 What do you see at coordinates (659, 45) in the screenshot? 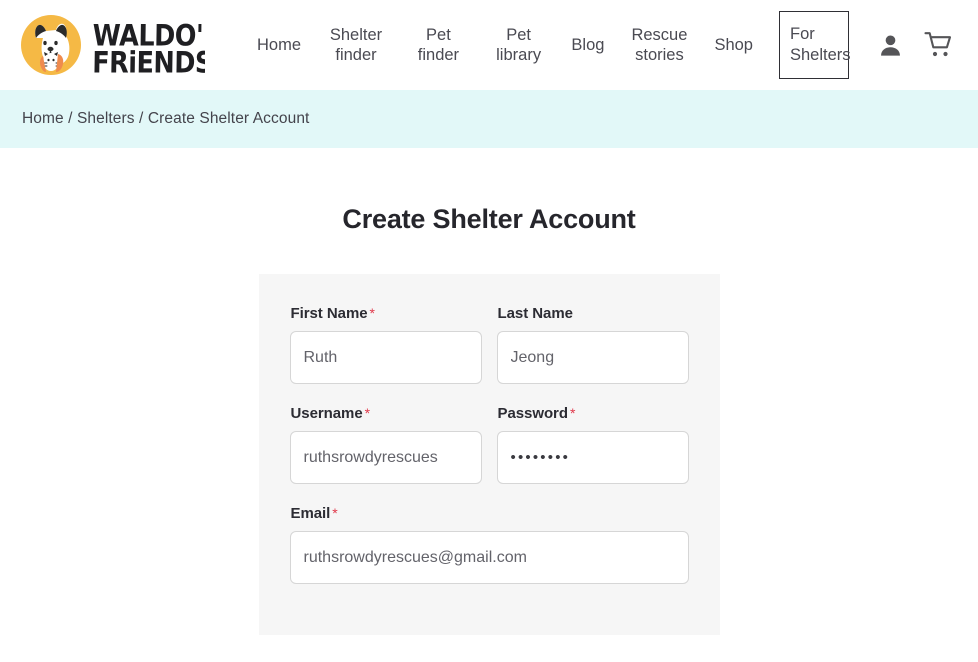
I see `nav-rescue-stories: Rescue stories` at bounding box center [659, 45].